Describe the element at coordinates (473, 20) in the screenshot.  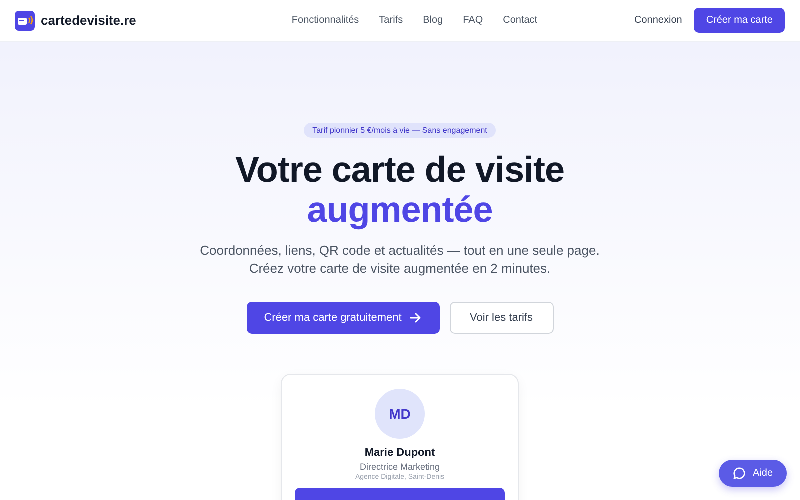
I see `nav-link: FAQ` at that location.